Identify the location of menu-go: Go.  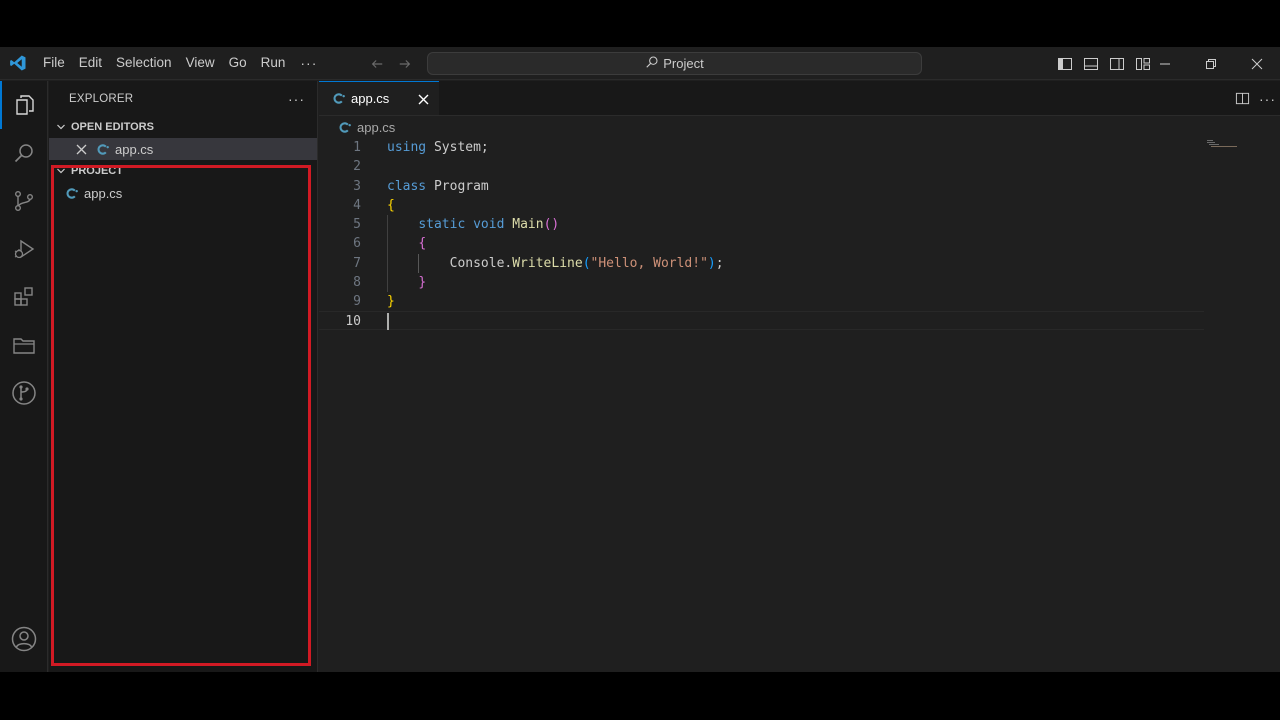
(238, 63).